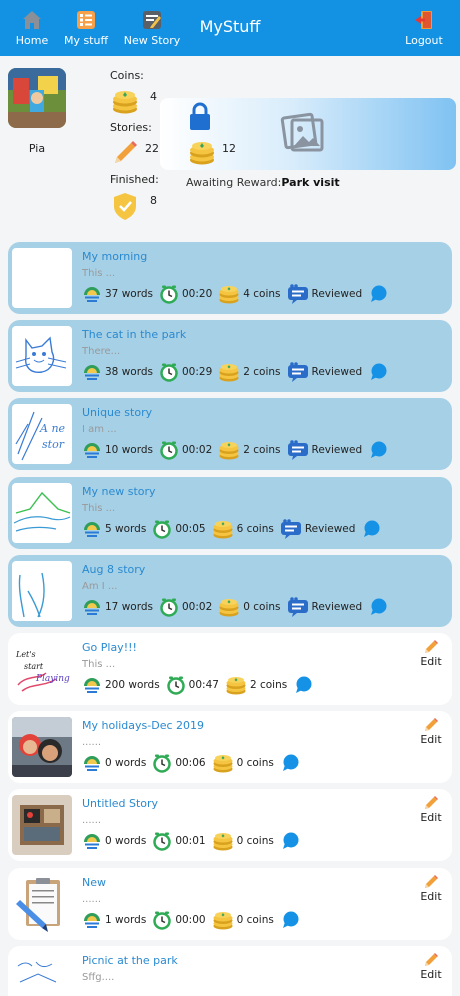  I want to click on finished-count: 8, so click(153, 200).